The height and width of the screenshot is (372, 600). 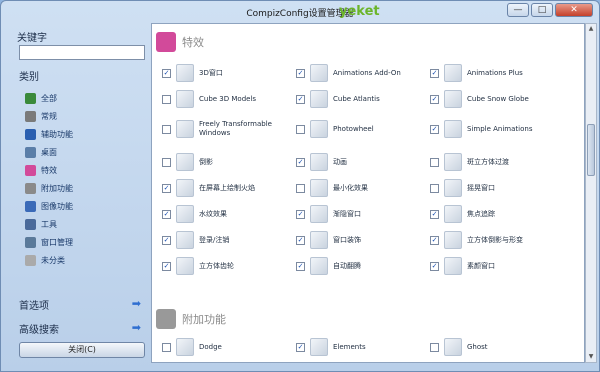 I want to click on preferences-link: 首选项 ➡, so click(x=80, y=304).